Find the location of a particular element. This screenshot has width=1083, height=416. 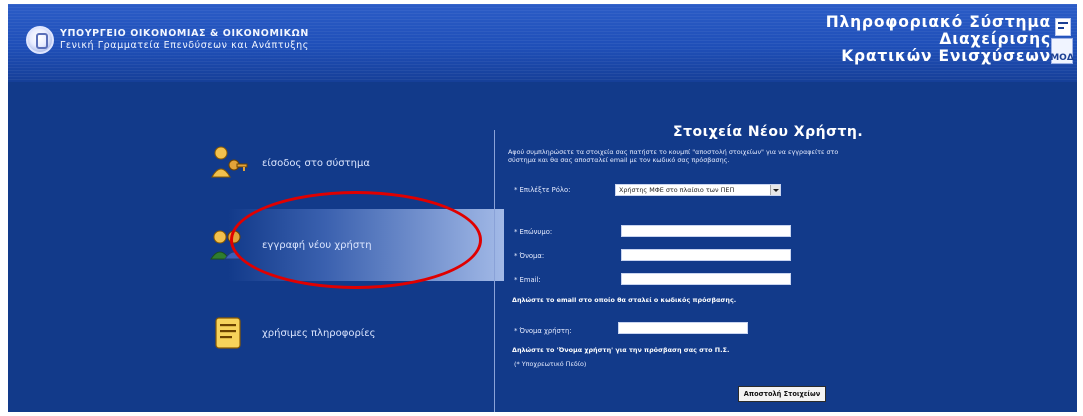

vertical-divider is located at coordinates (494, 271).